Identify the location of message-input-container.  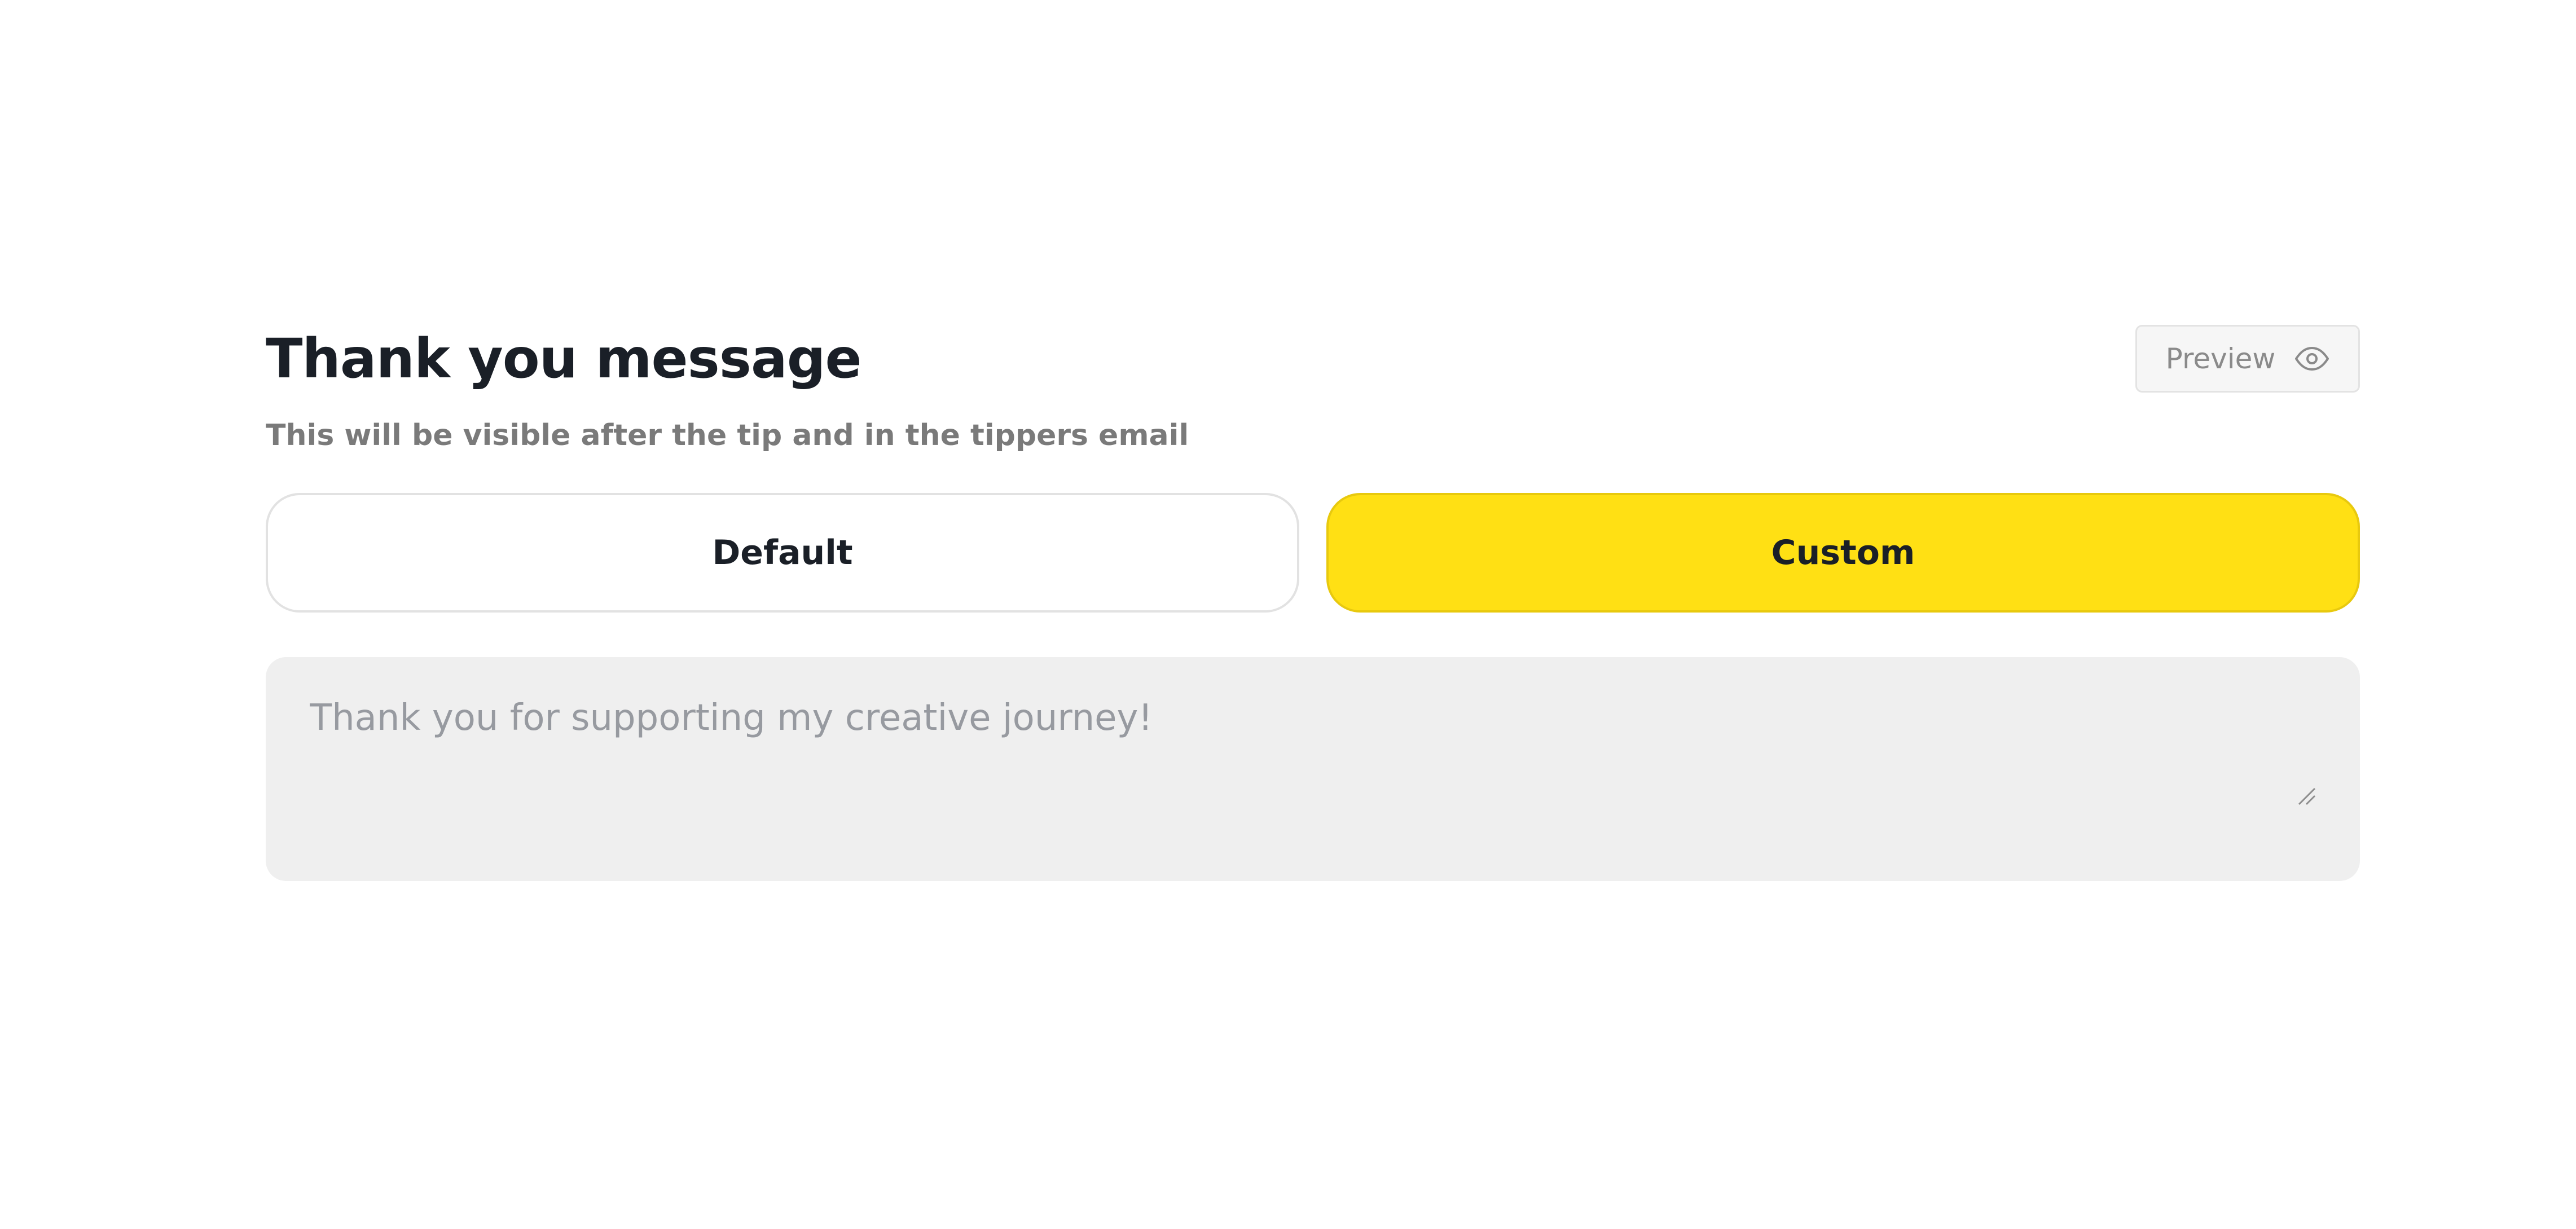
(1313, 769).